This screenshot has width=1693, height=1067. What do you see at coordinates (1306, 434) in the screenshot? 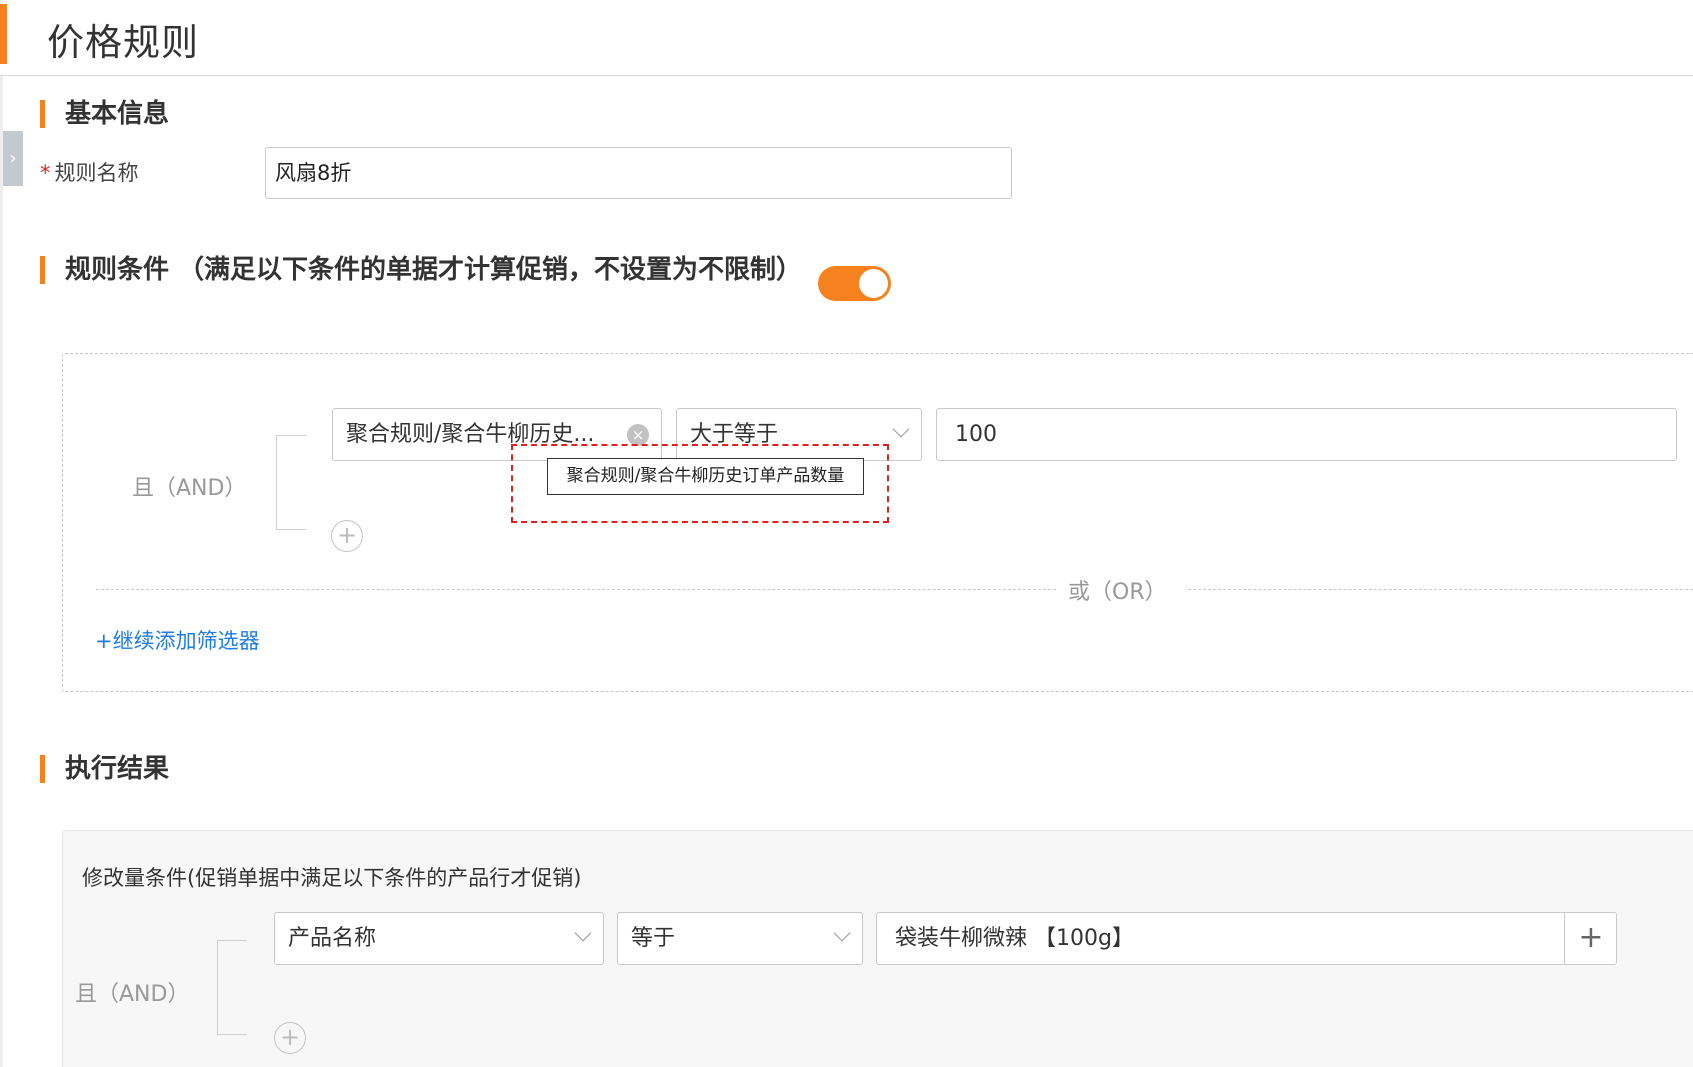
I see `condition-value-input: 100` at bounding box center [1306, 434].